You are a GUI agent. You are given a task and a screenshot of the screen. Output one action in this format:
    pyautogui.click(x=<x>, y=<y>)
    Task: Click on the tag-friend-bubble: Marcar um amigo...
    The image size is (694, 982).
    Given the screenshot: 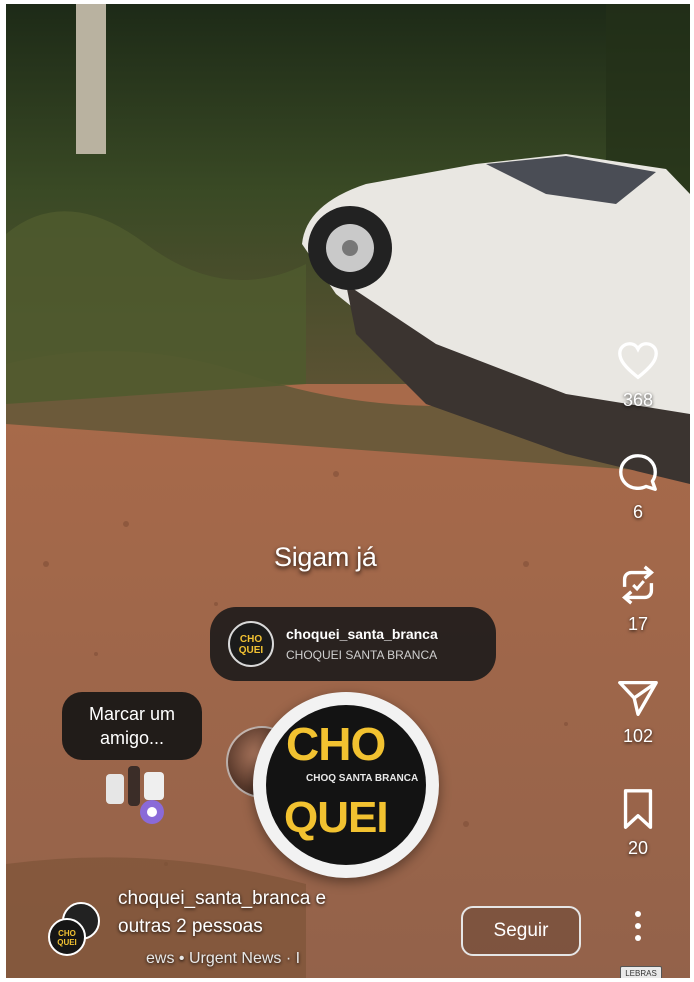 What is the action you would take?
    pyautogui.click(x=132, y=726)
    